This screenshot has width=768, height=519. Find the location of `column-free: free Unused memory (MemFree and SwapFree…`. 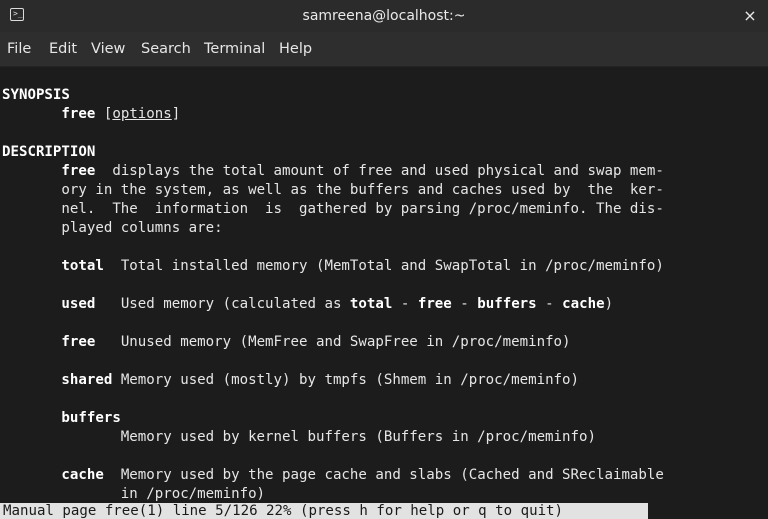

column-free: free Unused memory (MemFree and SwapFree… is located at coordinates (316, 342).